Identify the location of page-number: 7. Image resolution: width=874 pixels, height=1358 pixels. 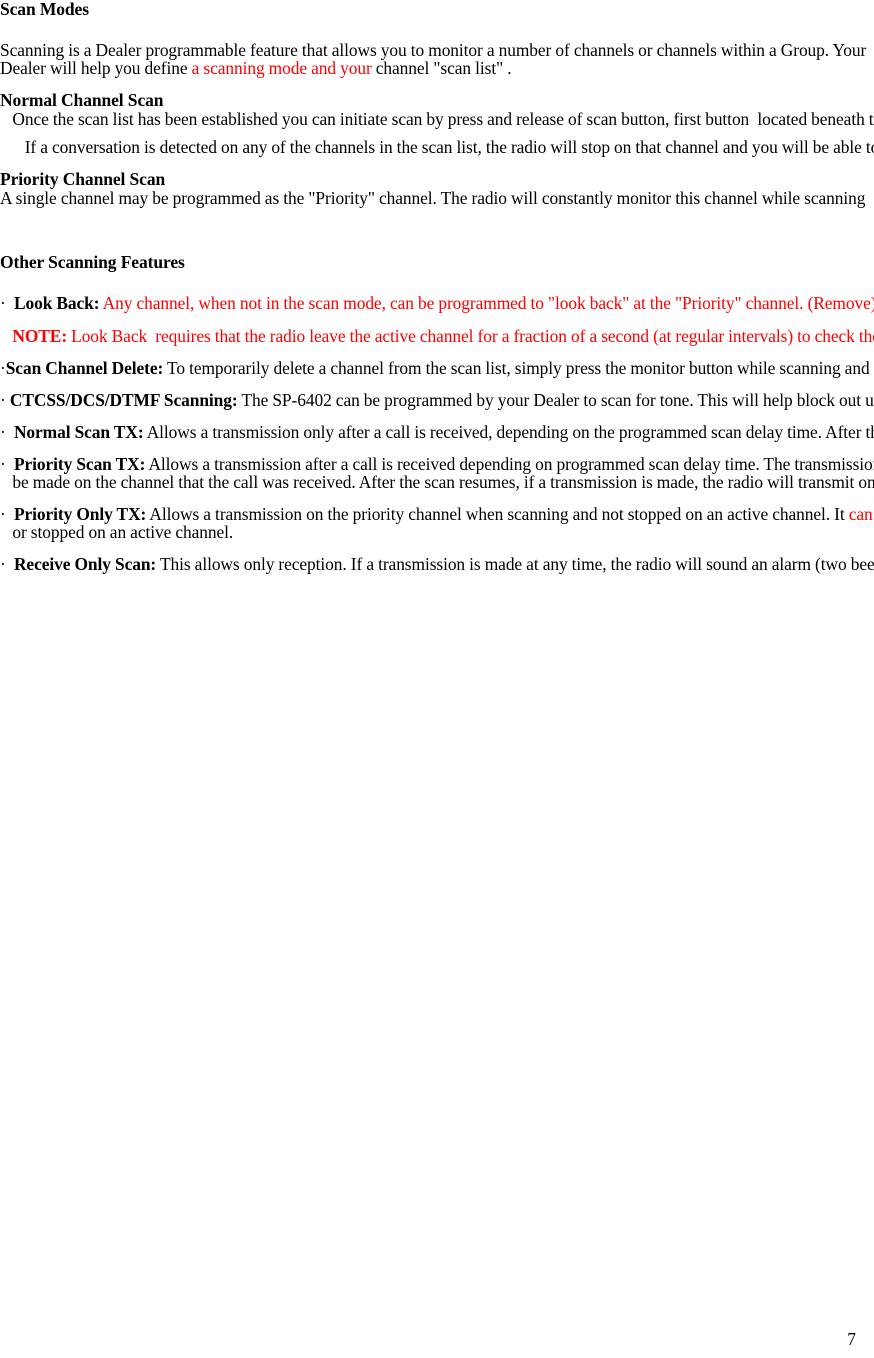
(851, 1339).